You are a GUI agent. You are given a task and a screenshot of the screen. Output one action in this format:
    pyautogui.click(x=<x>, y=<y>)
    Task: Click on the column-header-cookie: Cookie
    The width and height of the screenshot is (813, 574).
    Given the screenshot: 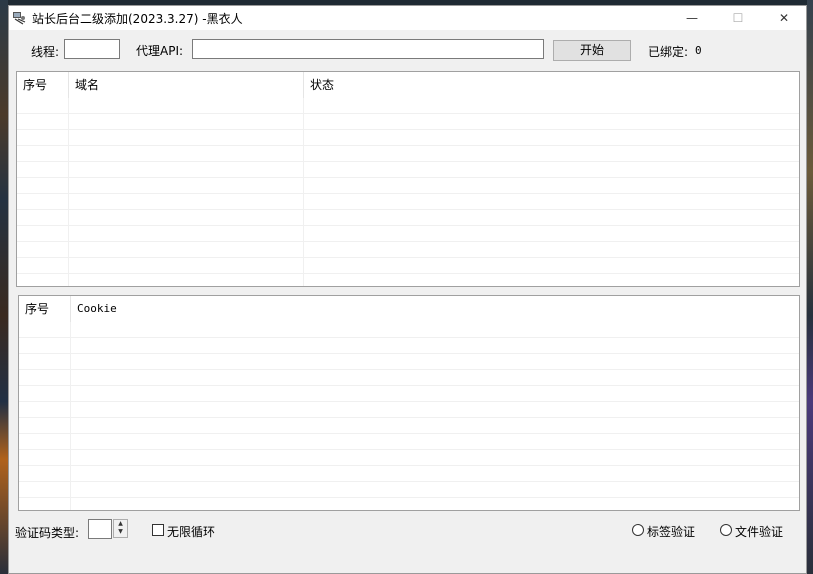 What is the action you would take?
    pyautogui.click(x=435, y=309)
    